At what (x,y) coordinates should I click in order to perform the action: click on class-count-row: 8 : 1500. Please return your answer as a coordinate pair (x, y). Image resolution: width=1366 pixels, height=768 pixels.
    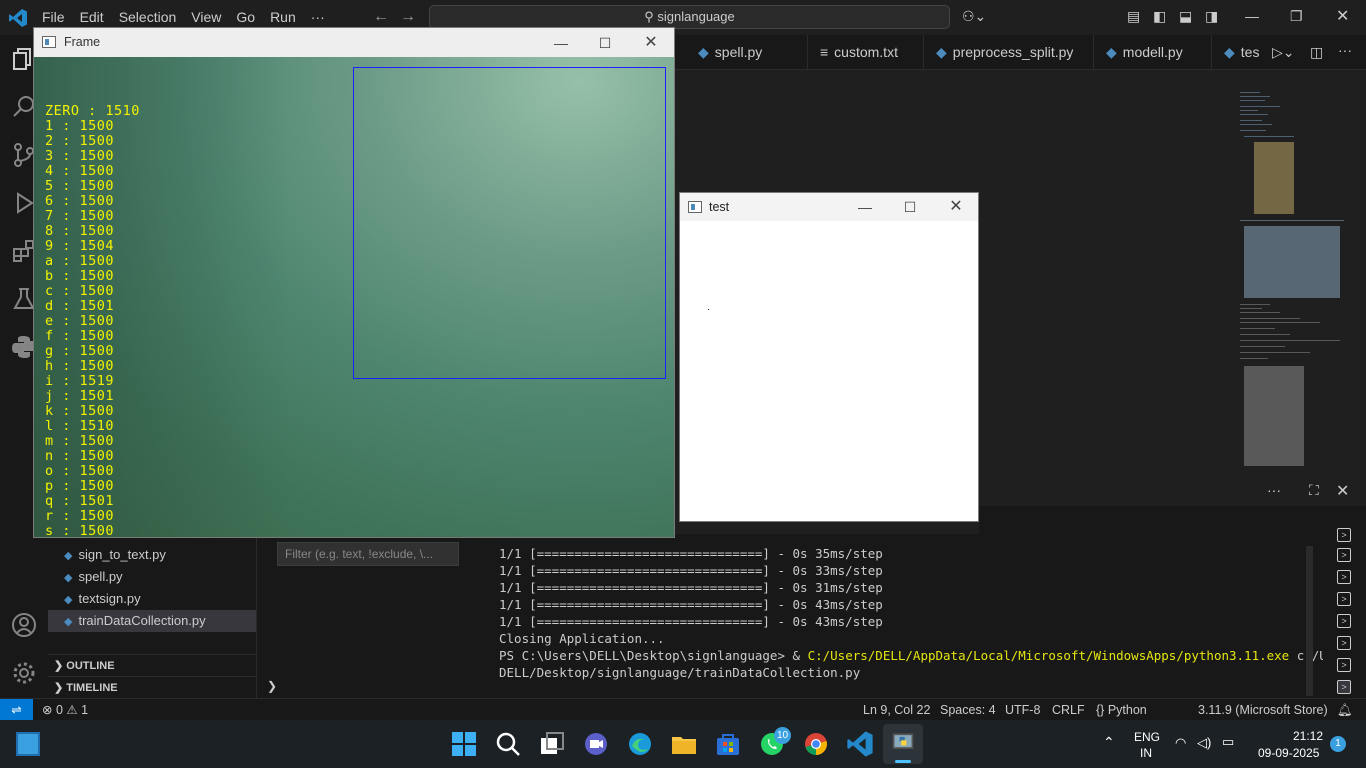
    Looking at the image, I should click on (80, 231).